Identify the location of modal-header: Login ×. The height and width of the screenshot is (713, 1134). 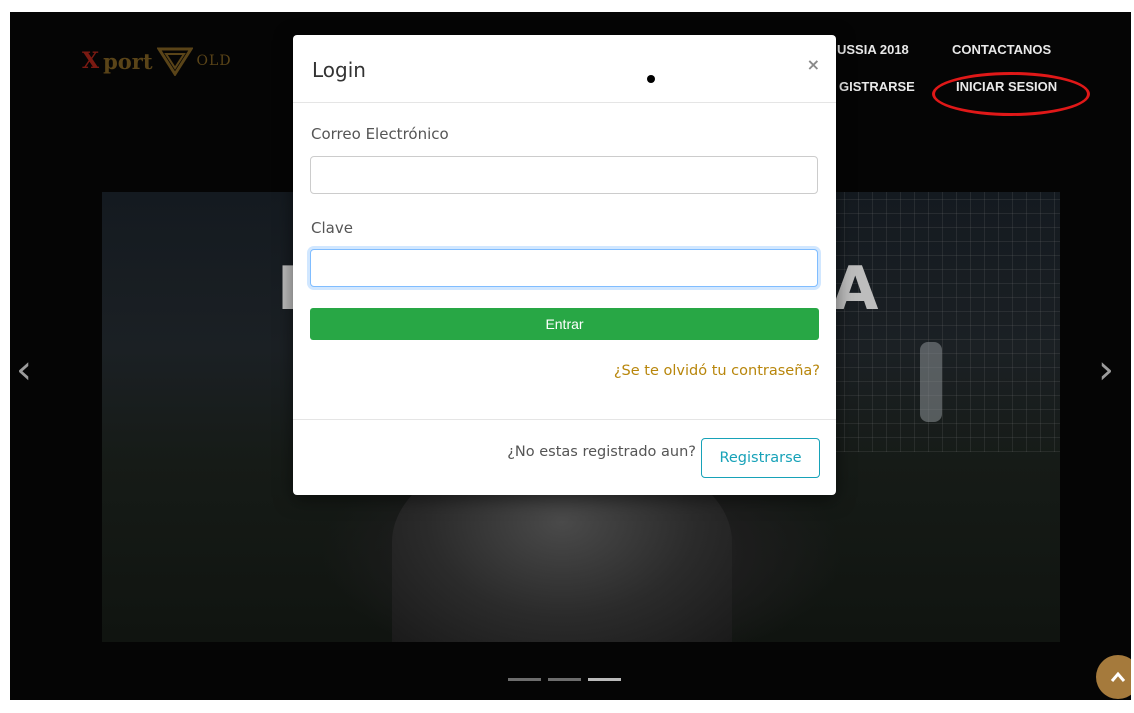
(564, 69).